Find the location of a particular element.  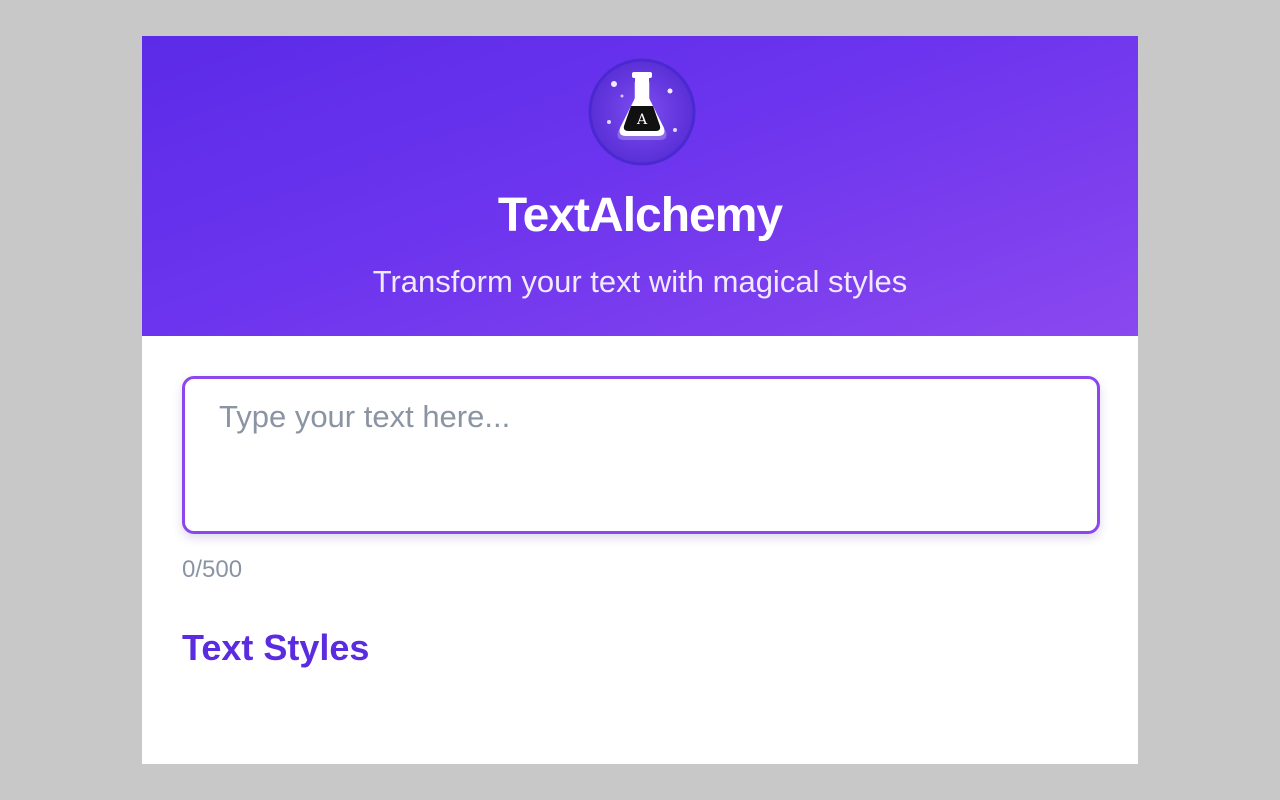

text-input is located at coordinates (641, 455).